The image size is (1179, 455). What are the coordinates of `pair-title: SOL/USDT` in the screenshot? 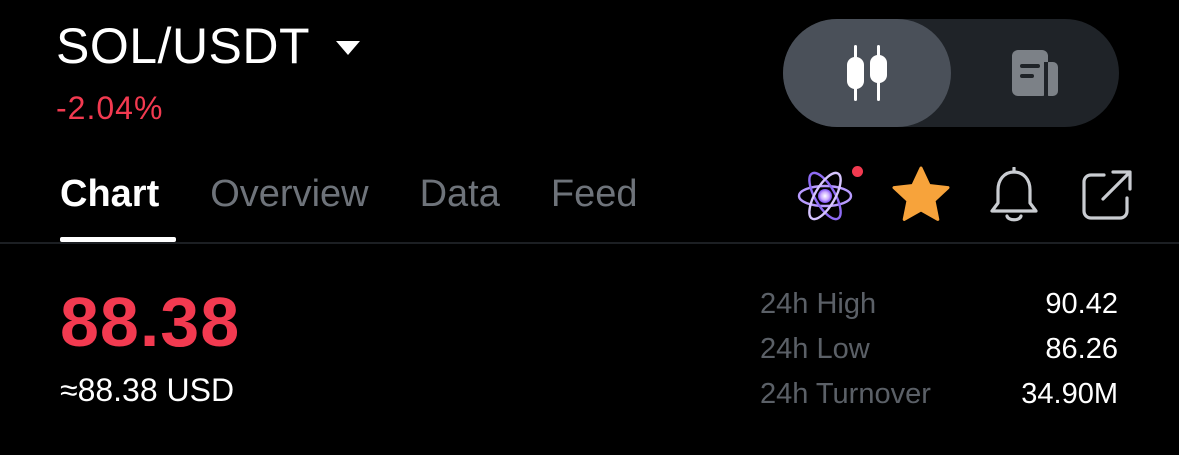 It's located at (183, 46).